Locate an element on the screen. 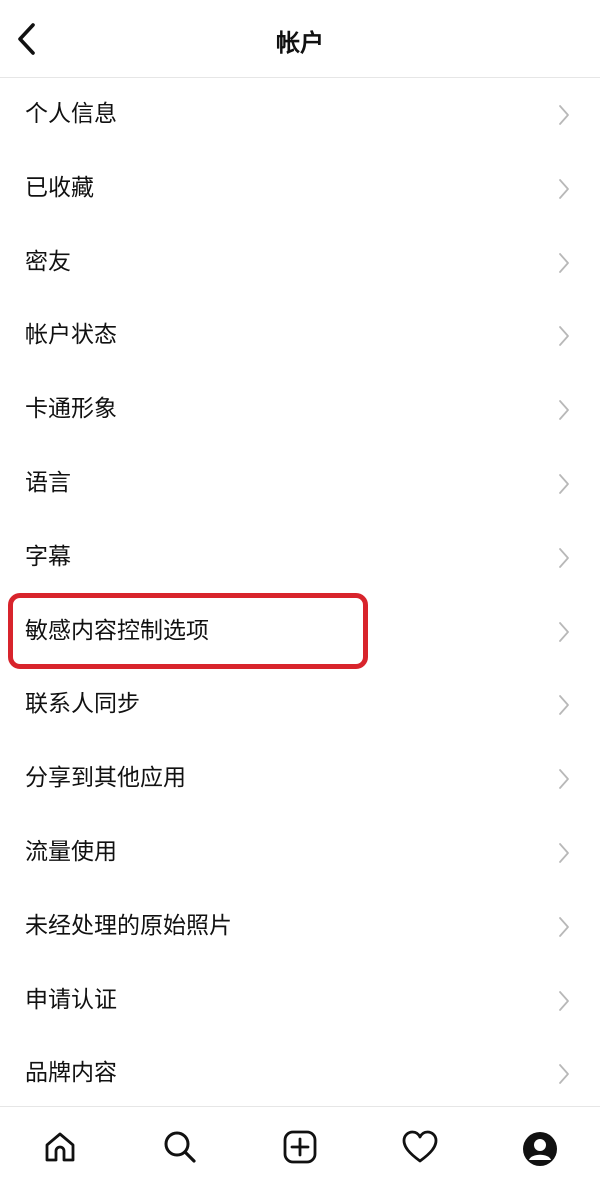  menu-item-label: 卡通形象 is located at coordinates (71, 409).